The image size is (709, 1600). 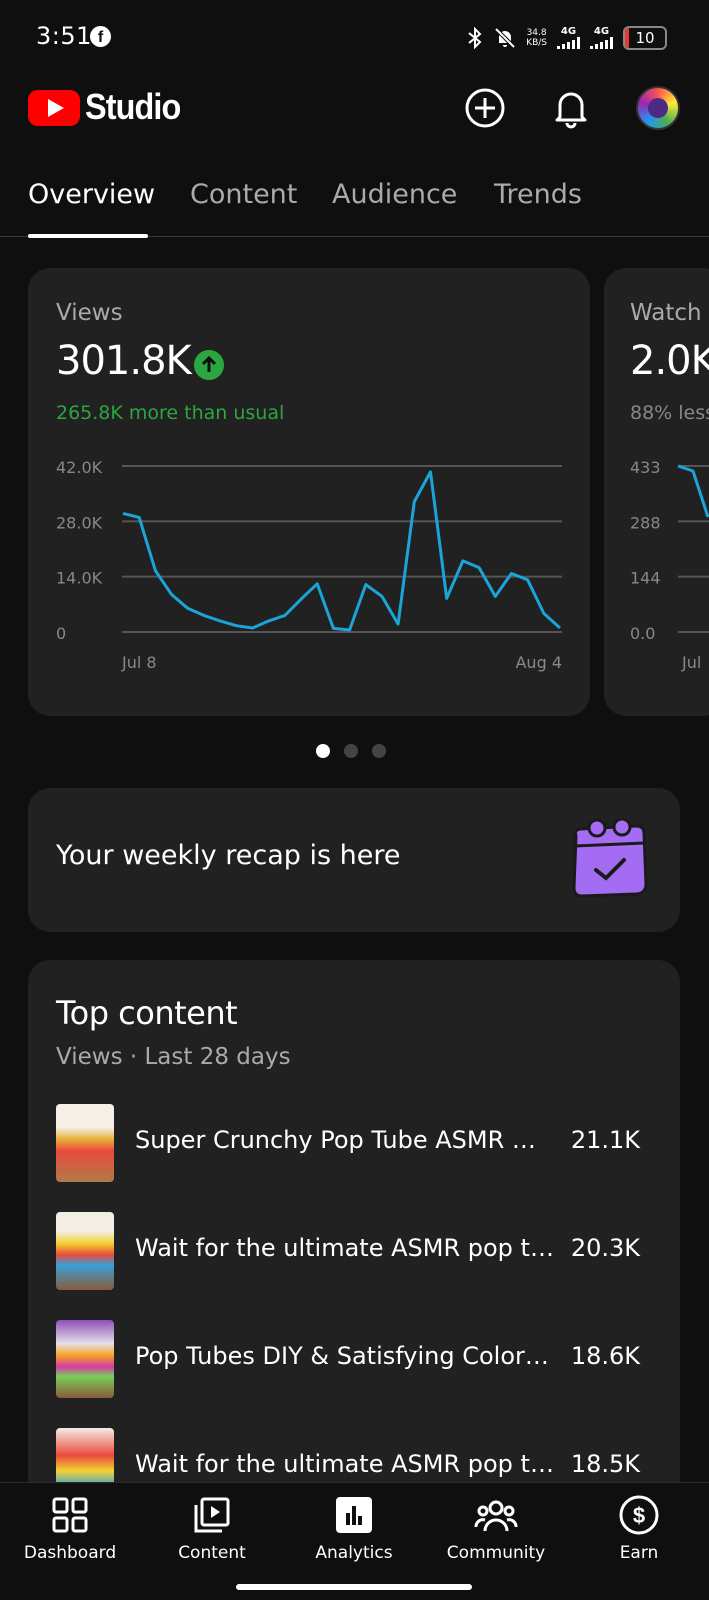 I want to click on bluetooth-icon, so click(x=475, y=38).